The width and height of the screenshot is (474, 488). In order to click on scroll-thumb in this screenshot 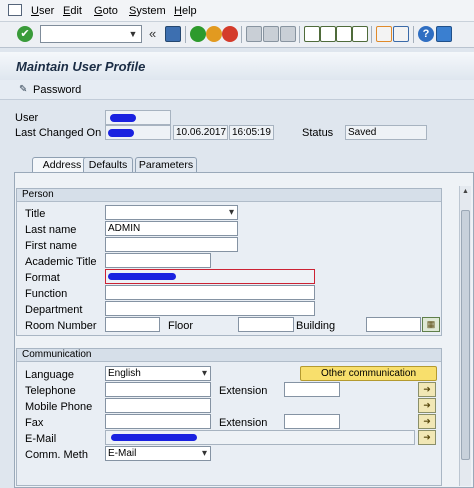, I will do `click(465, 335)`.